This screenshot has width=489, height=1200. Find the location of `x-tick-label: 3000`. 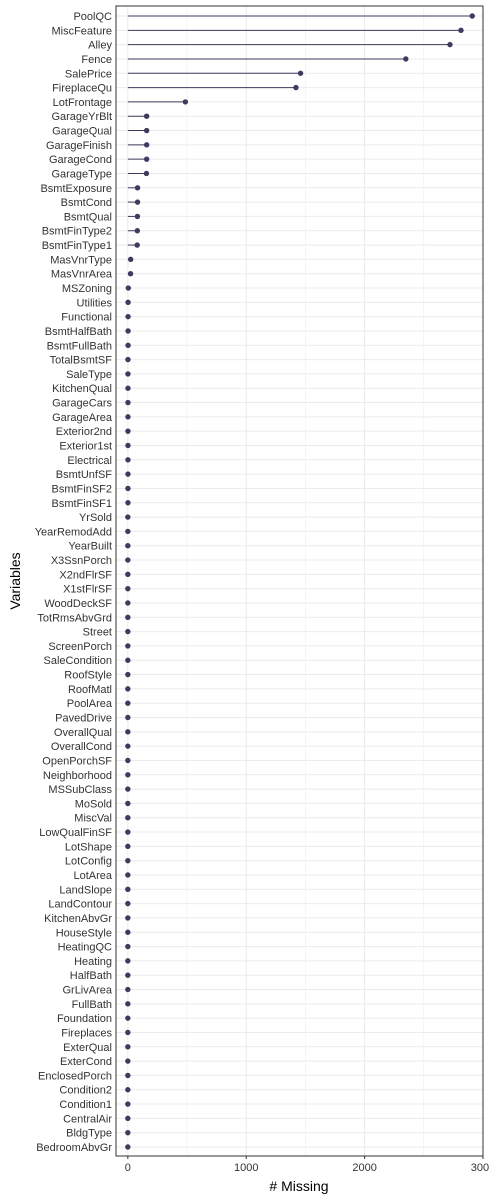

x-tick-label: 3000 is located at coordinates (480, 1168).